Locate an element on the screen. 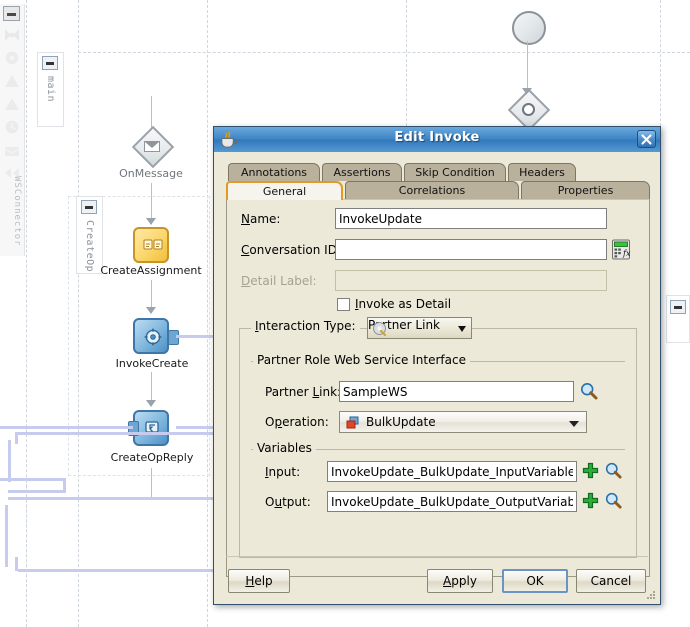 The image size is (690, 627). invoke-as-detail-checkbox is located at coordinates (343, 304).